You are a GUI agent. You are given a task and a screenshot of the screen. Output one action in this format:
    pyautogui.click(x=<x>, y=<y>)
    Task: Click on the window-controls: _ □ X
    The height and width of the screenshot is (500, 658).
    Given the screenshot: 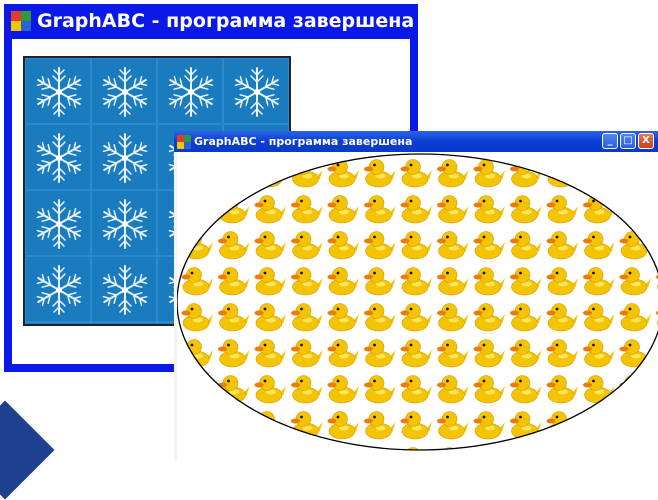 What is the action you would take?
    pyautogui.click(x=628, y=141)
    